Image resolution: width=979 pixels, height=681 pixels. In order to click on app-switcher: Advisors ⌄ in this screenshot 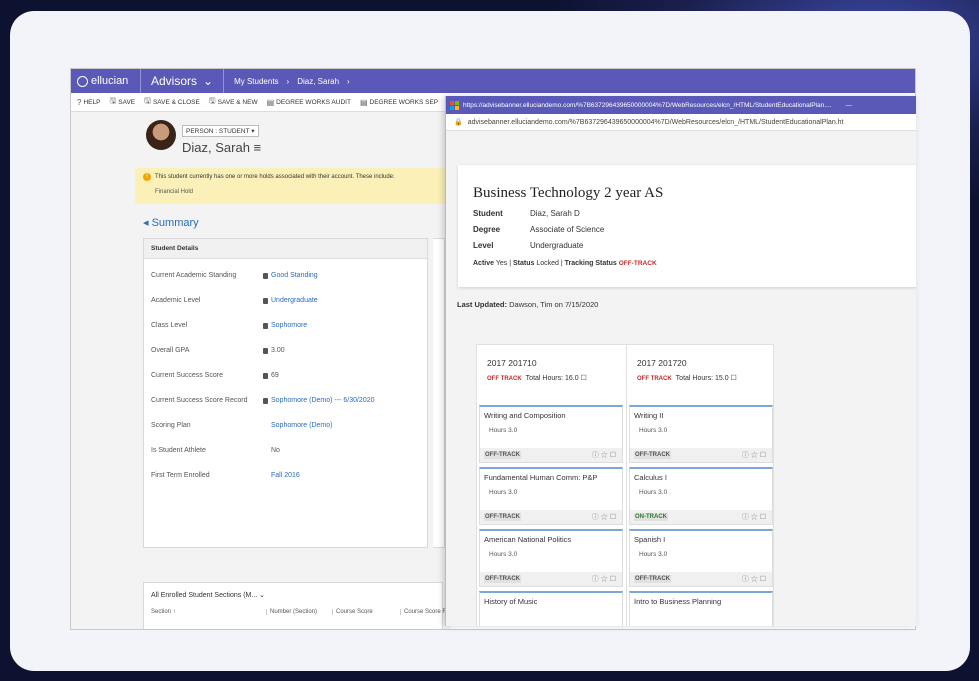, I will do `click(183, 81)`.